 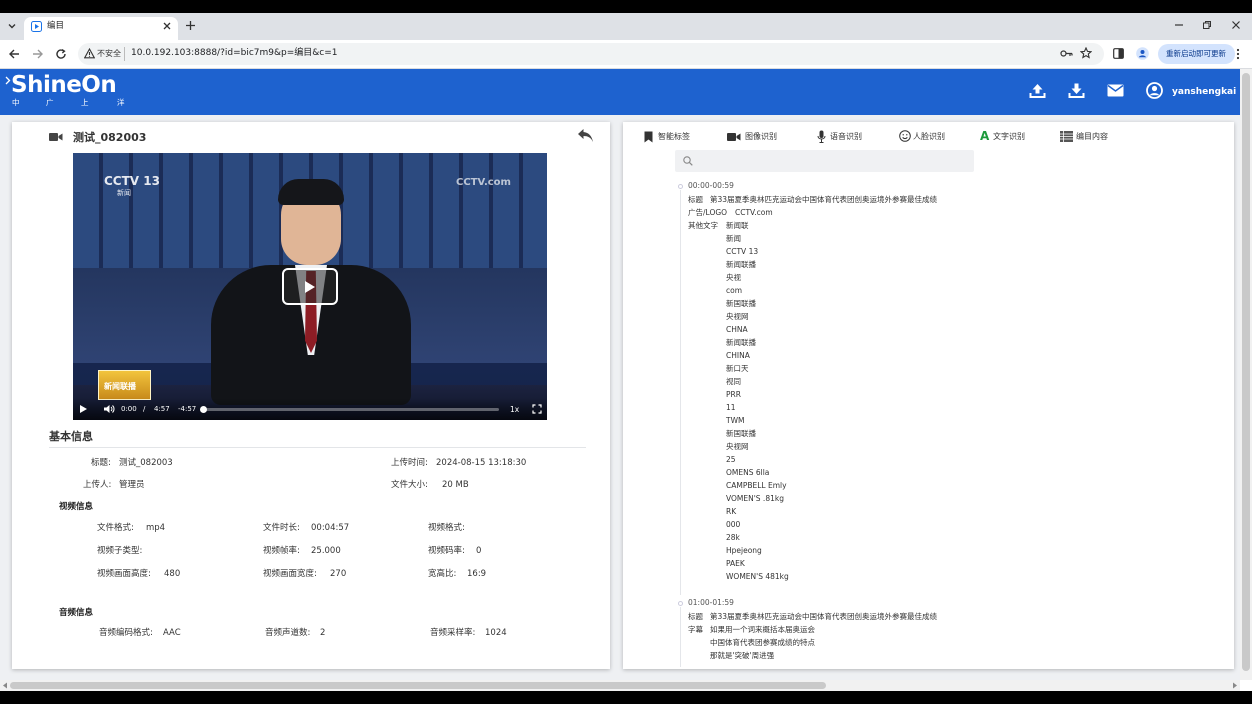 What do you see at coordinates (735, 421) in the screenshot?
I see `other-text-item: TWM` at bounding box center [735, 421].